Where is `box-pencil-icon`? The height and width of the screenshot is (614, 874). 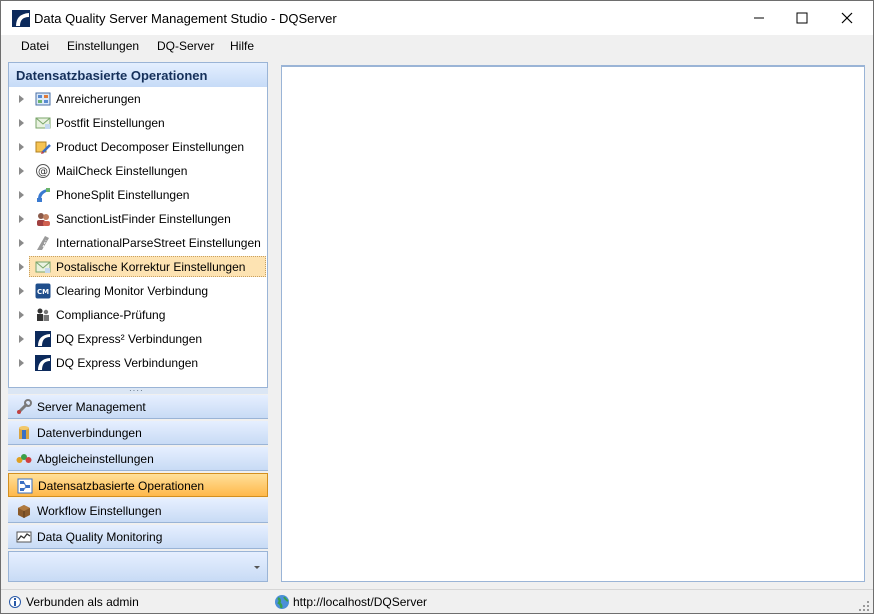 box-pencil-icon is located at coordinates (43, 147).